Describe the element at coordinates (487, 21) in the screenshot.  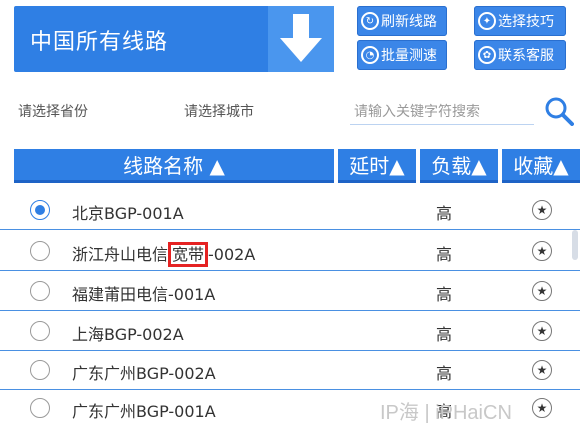
I see `lightbulb-icon: ✦` at that location.